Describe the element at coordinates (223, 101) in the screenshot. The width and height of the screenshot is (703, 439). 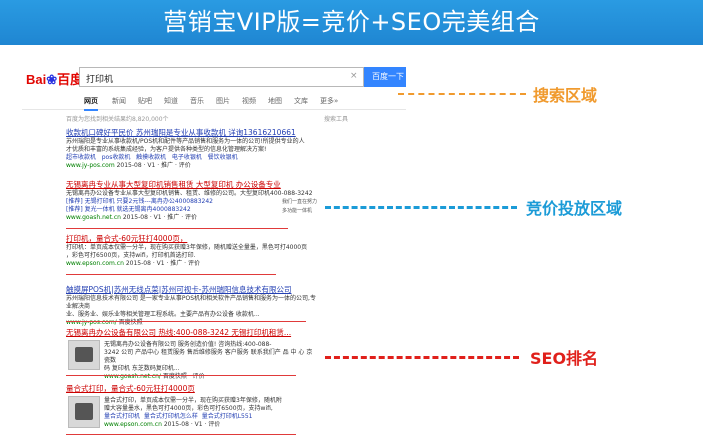
I see `tab-images: 图片` at that location.